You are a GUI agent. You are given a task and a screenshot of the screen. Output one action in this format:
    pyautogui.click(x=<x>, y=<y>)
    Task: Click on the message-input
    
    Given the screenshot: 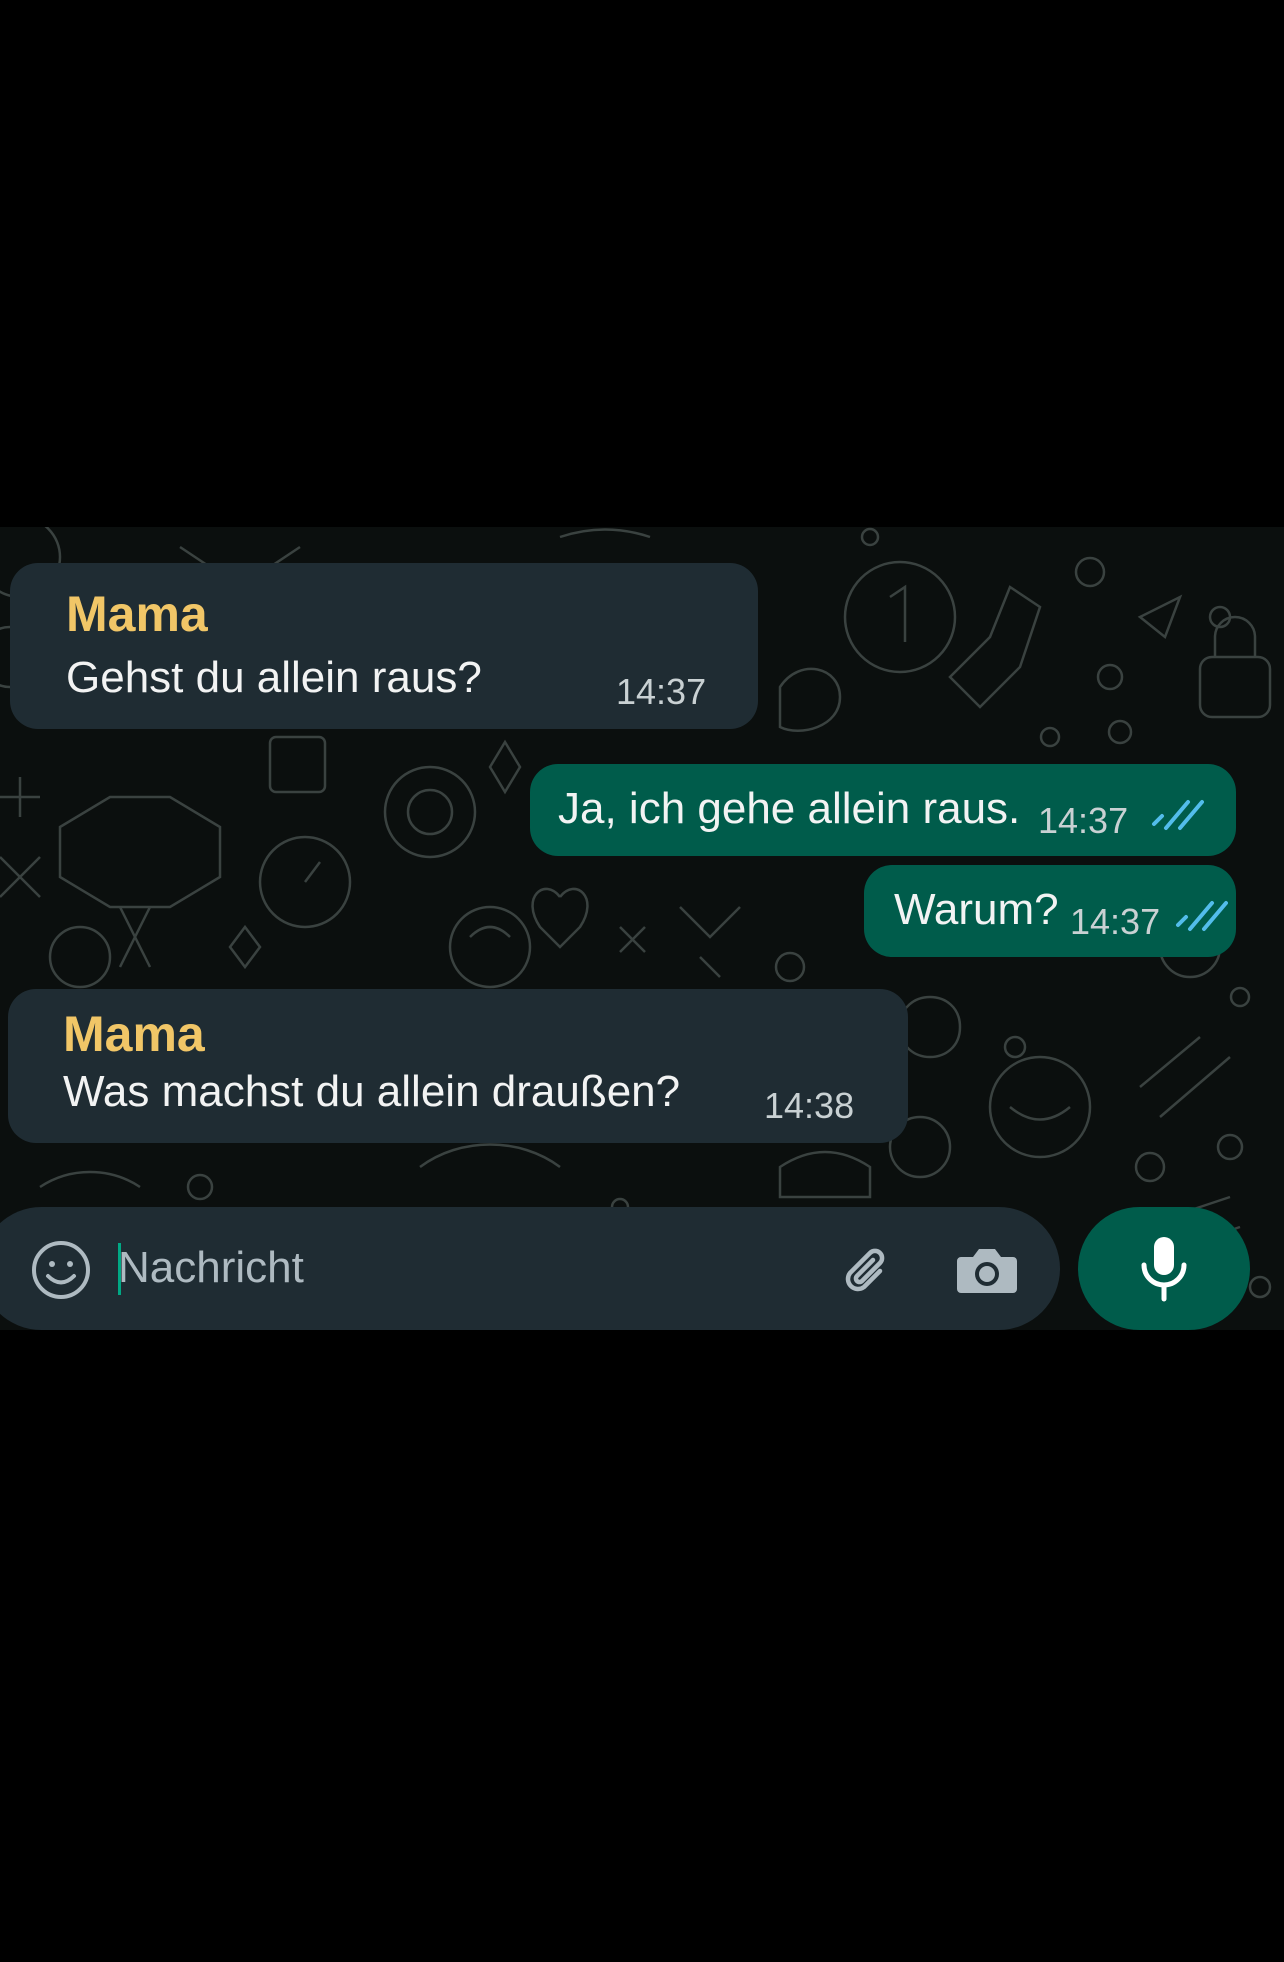 What is the action you would take?
    pyautogui.click(x=458, y=1268)
    